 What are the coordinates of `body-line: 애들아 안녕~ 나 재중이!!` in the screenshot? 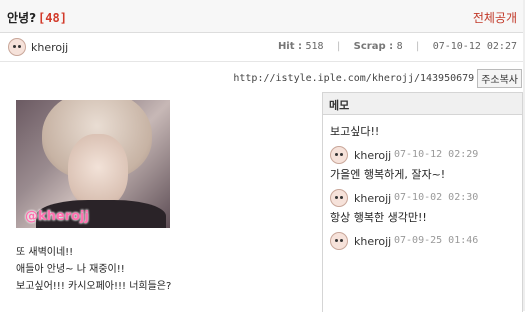 It's located at (70, 269).